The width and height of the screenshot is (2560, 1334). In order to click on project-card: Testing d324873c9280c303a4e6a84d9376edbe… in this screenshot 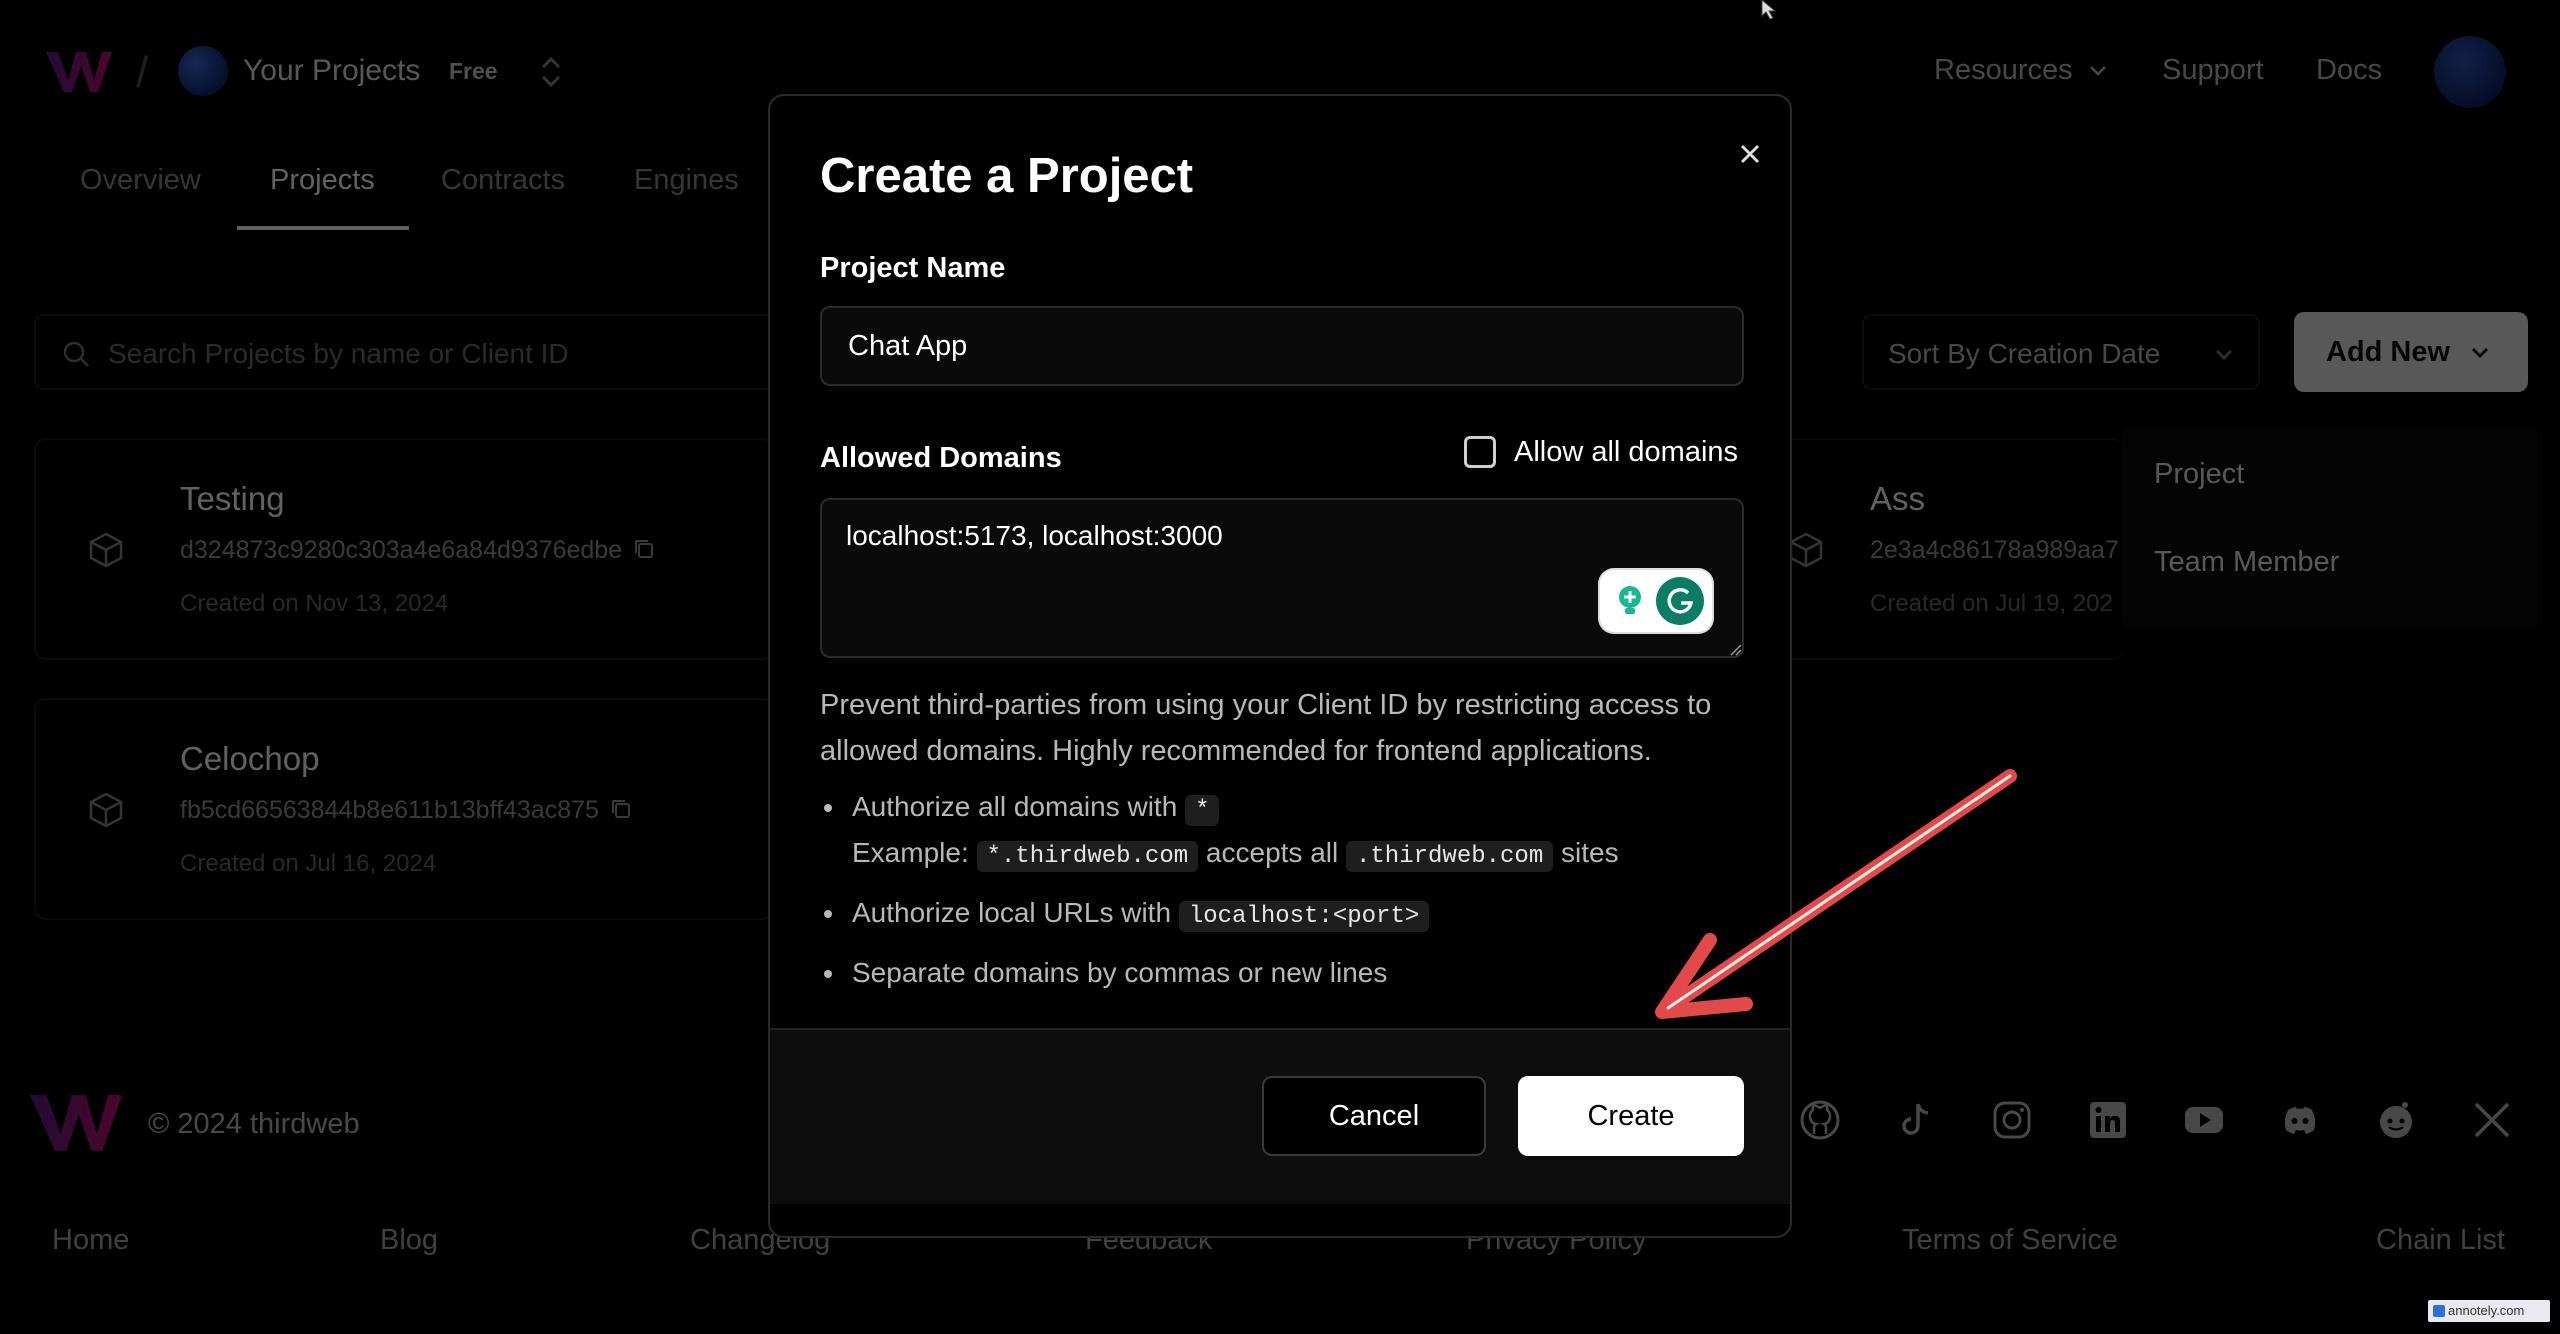, I will do `click(404, 549)`.